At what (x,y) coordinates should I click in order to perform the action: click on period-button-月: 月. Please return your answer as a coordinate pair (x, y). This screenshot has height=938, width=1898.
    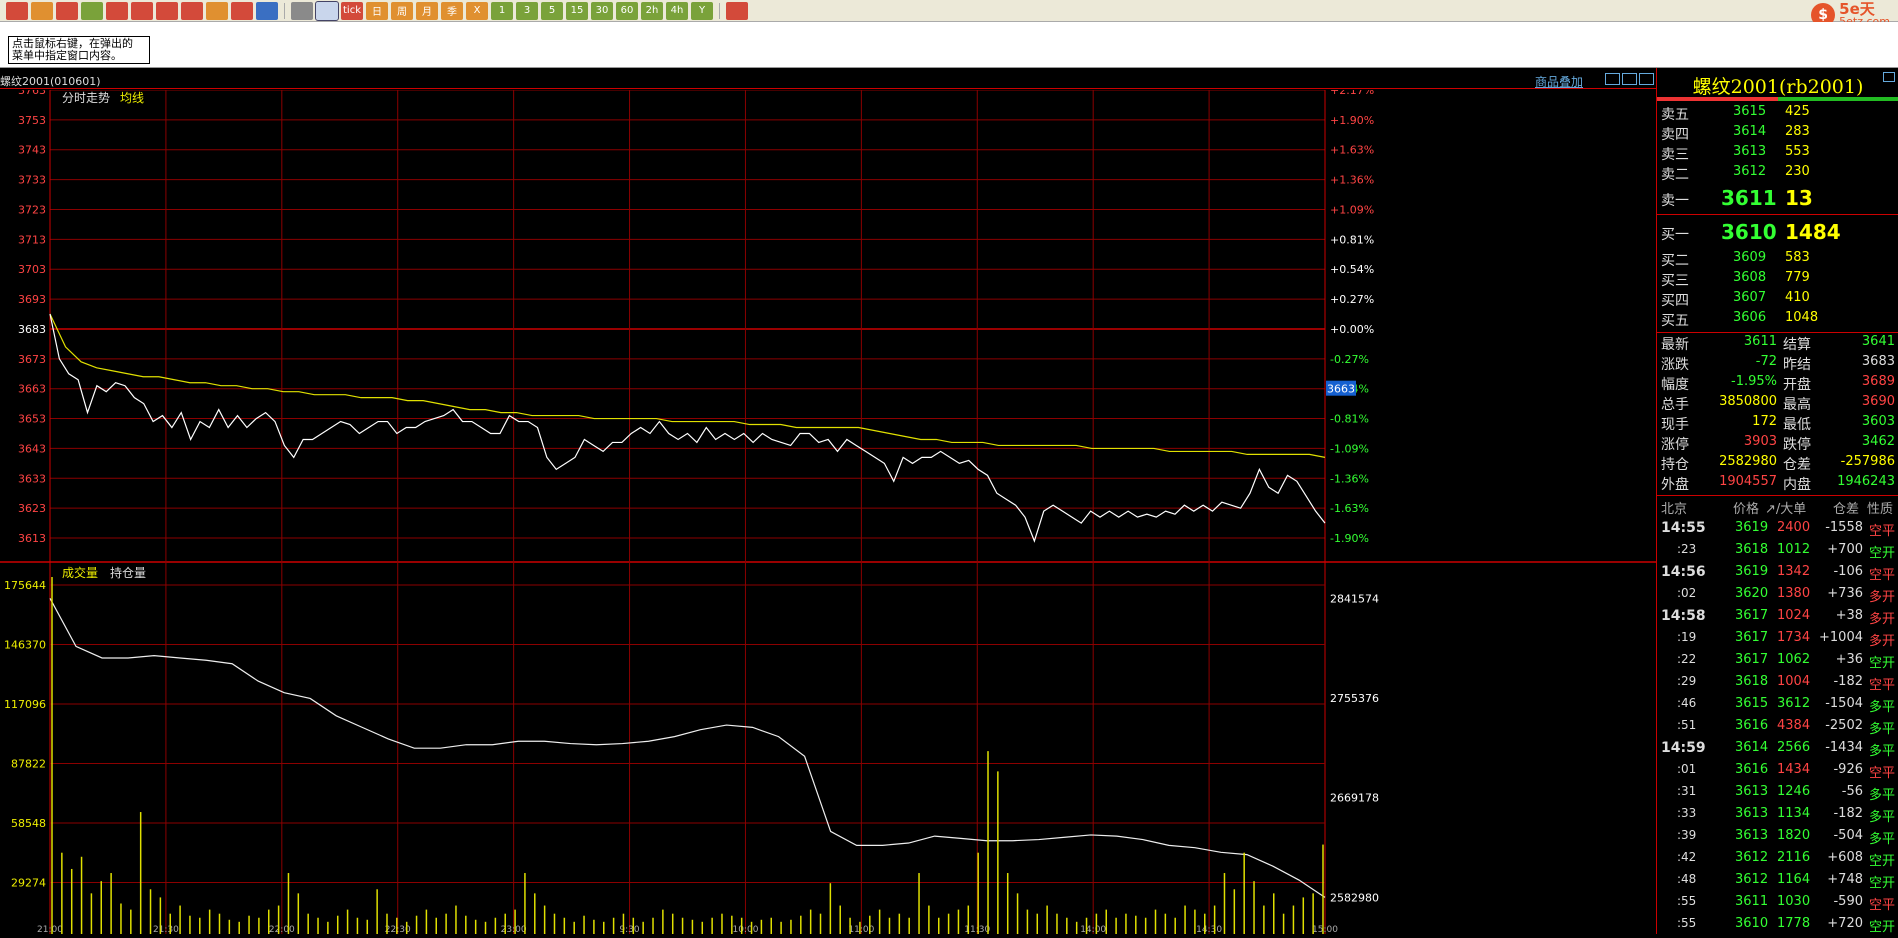
    Looking at the image, I should click on (427, 10).